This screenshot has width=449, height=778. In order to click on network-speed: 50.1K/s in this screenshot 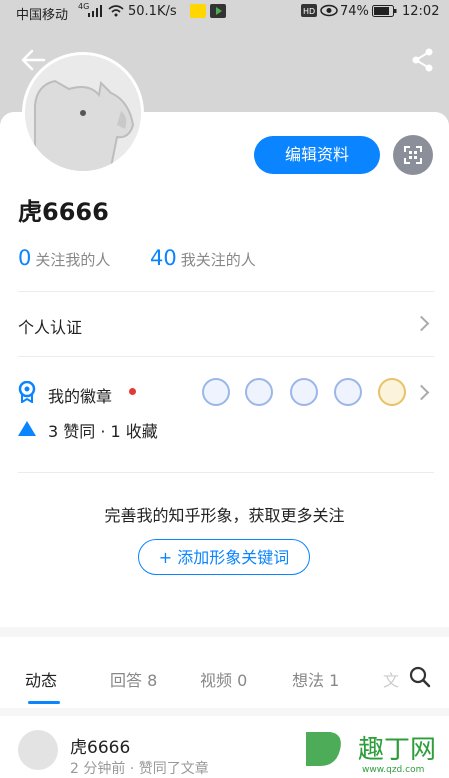, I will do `click(152, 11)`.